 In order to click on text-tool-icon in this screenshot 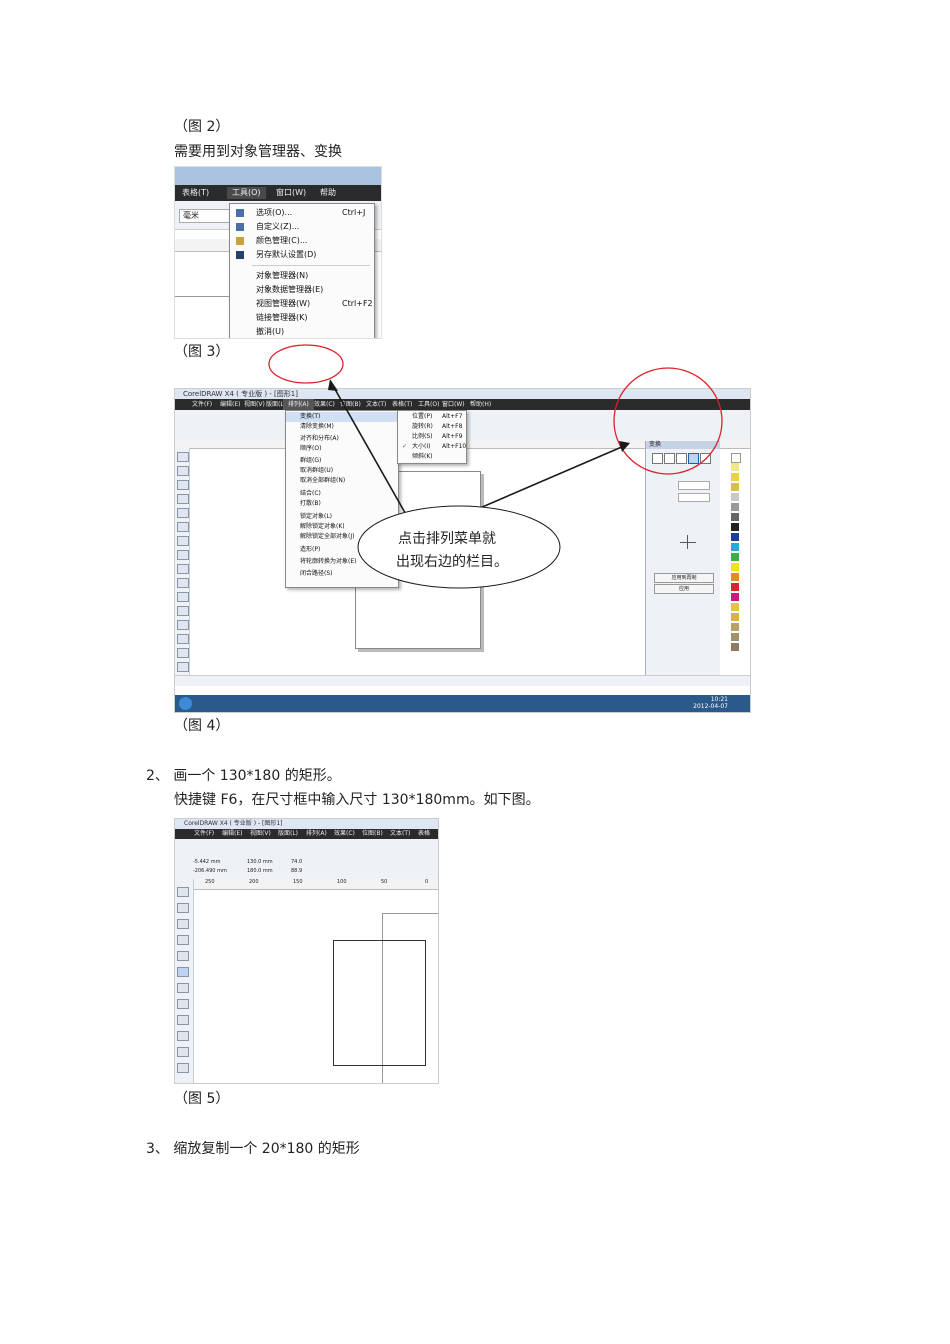, I will do `click(183, 1036)`.